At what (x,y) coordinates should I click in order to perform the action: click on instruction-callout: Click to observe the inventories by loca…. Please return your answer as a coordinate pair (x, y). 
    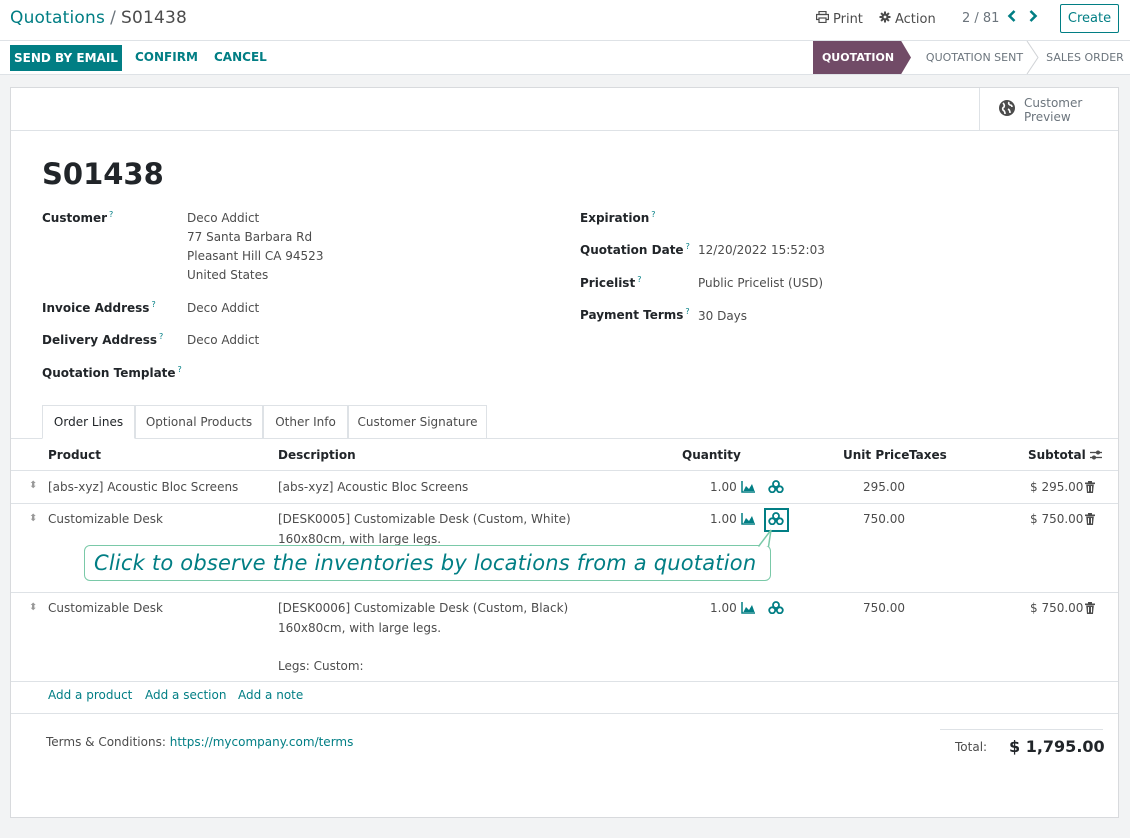
    Looking at the image, I should click on (427, 563).